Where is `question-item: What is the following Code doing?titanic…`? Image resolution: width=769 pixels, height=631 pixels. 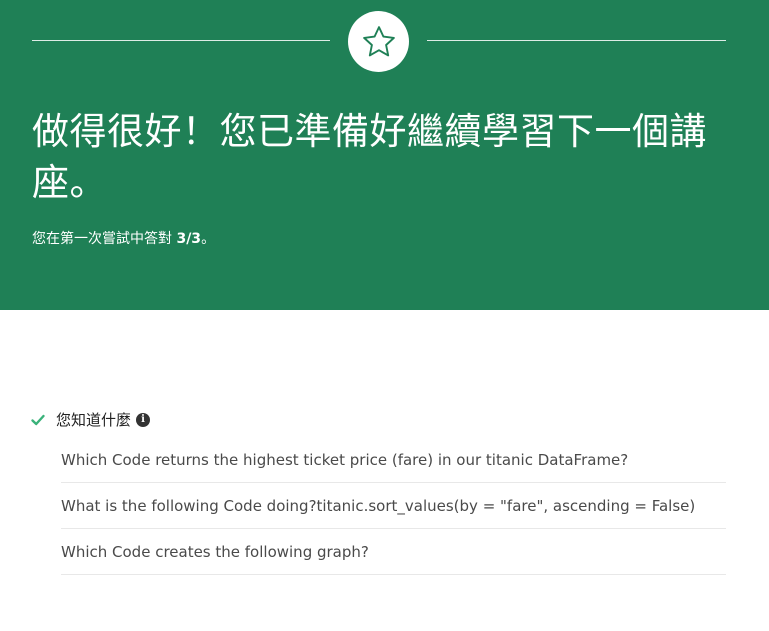
question-item: What is the following Code doing?titanic… is located at coordinates (393, 506).